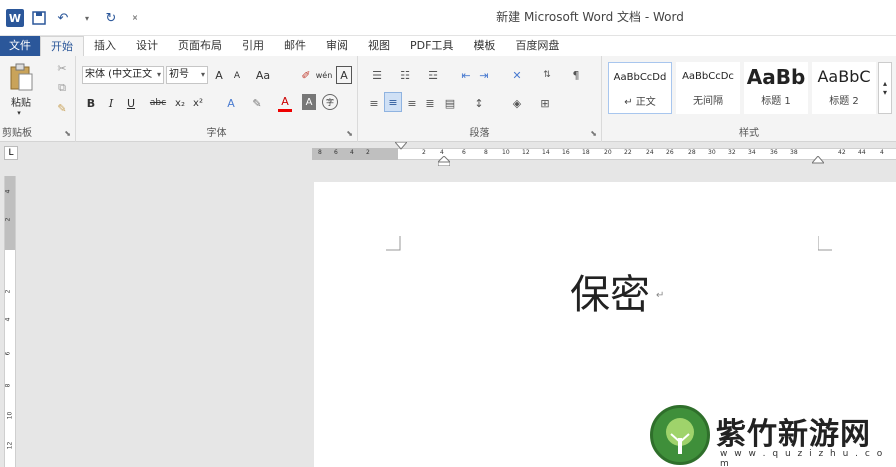  Describe the element at coordinates (62, 46) in the screenshot. I see `tab-home: 开始` at that location.